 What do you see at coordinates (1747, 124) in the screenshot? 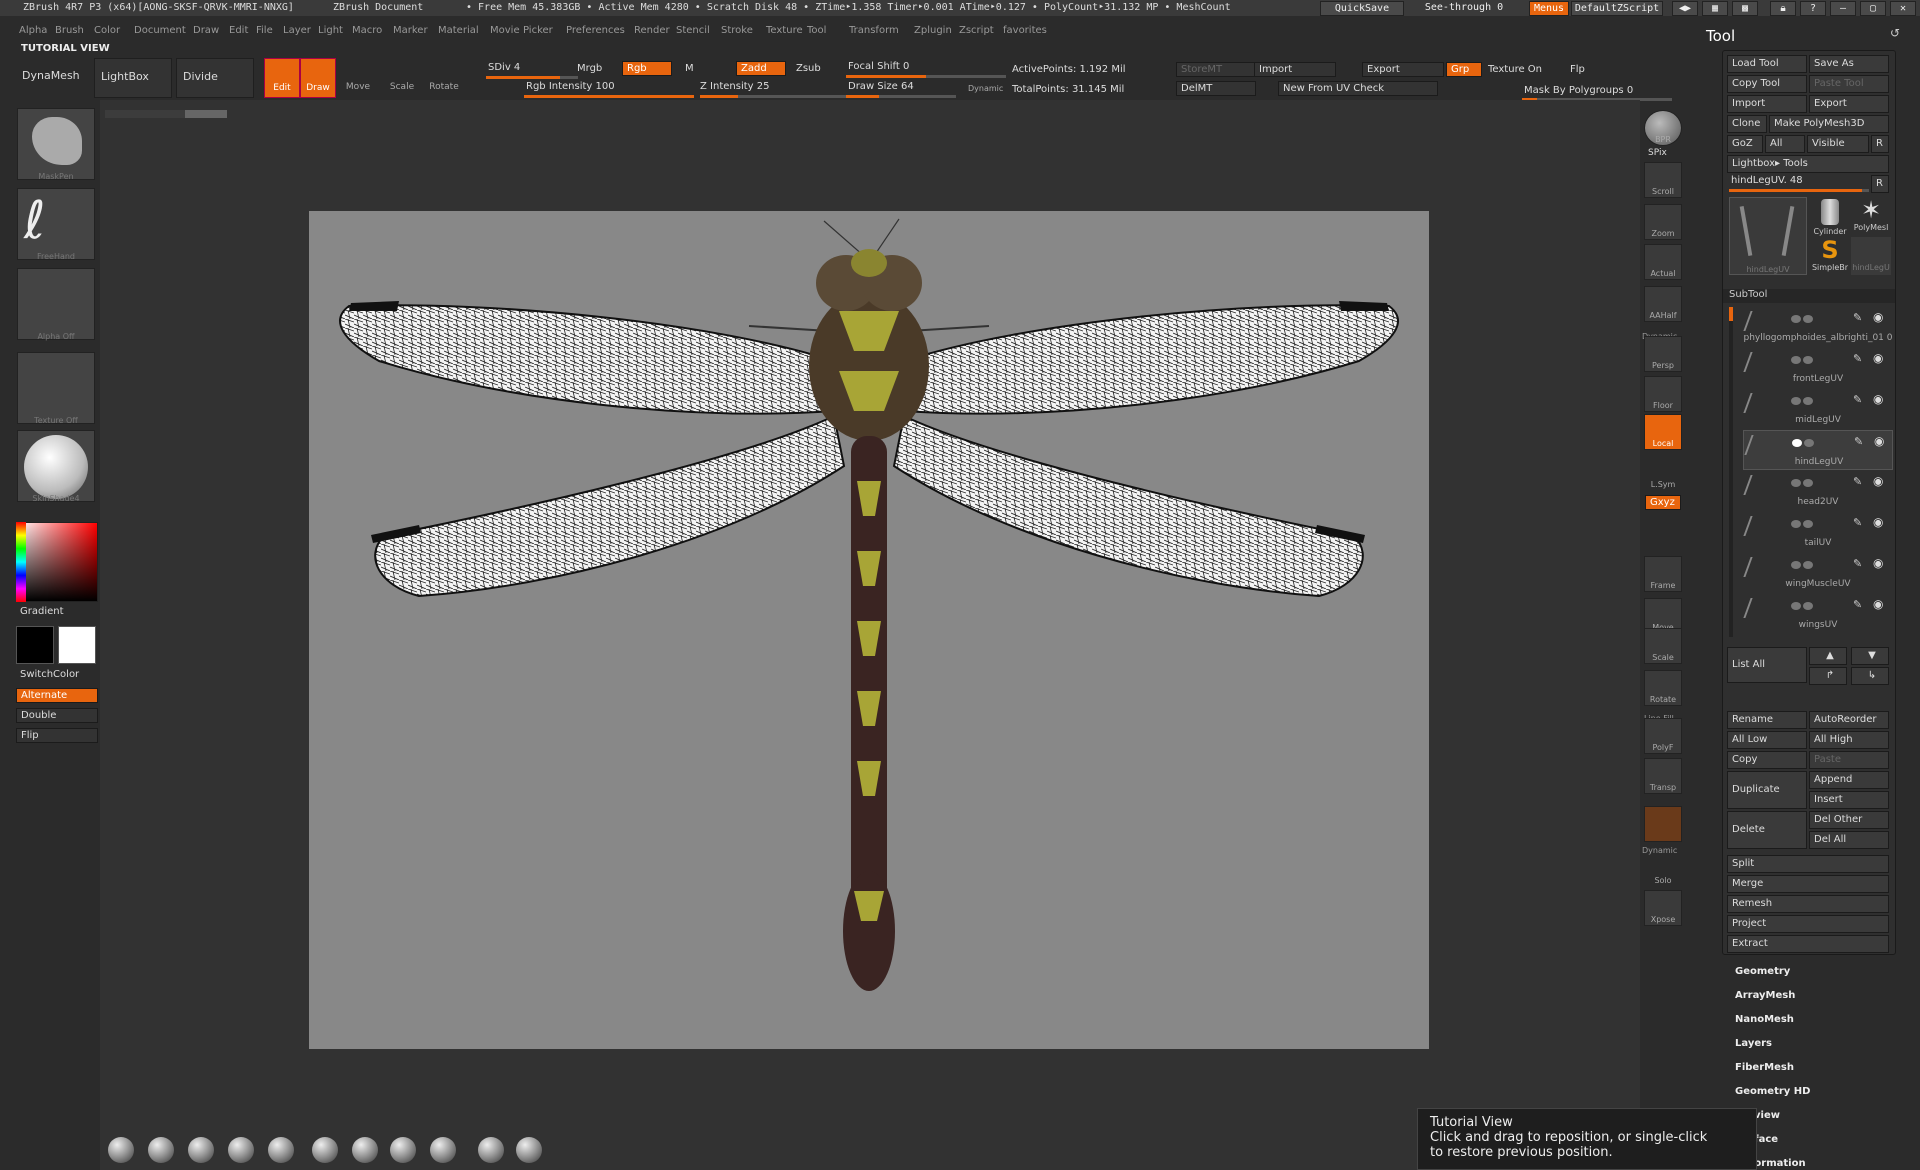
I see `clone-button: Clone` at bounding box center [1747, 124].